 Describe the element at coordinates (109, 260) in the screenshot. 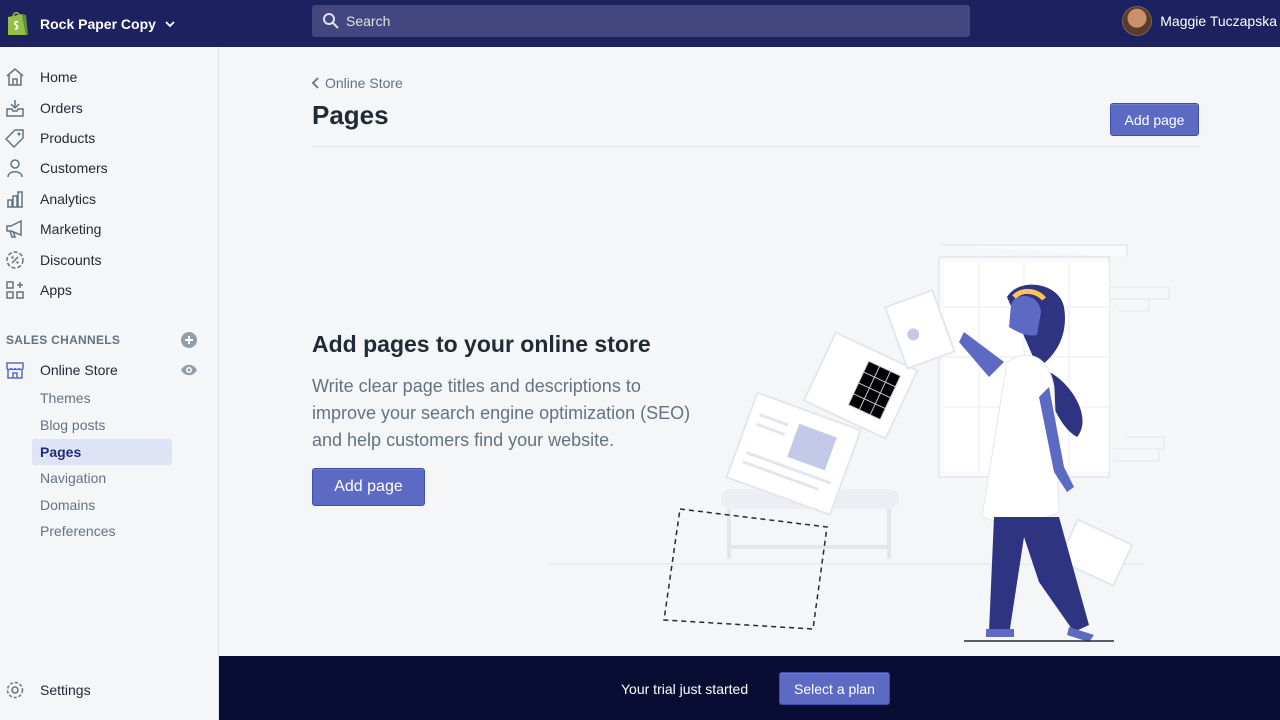

I see `sidebar-item-discounts: Discounts` at that location.